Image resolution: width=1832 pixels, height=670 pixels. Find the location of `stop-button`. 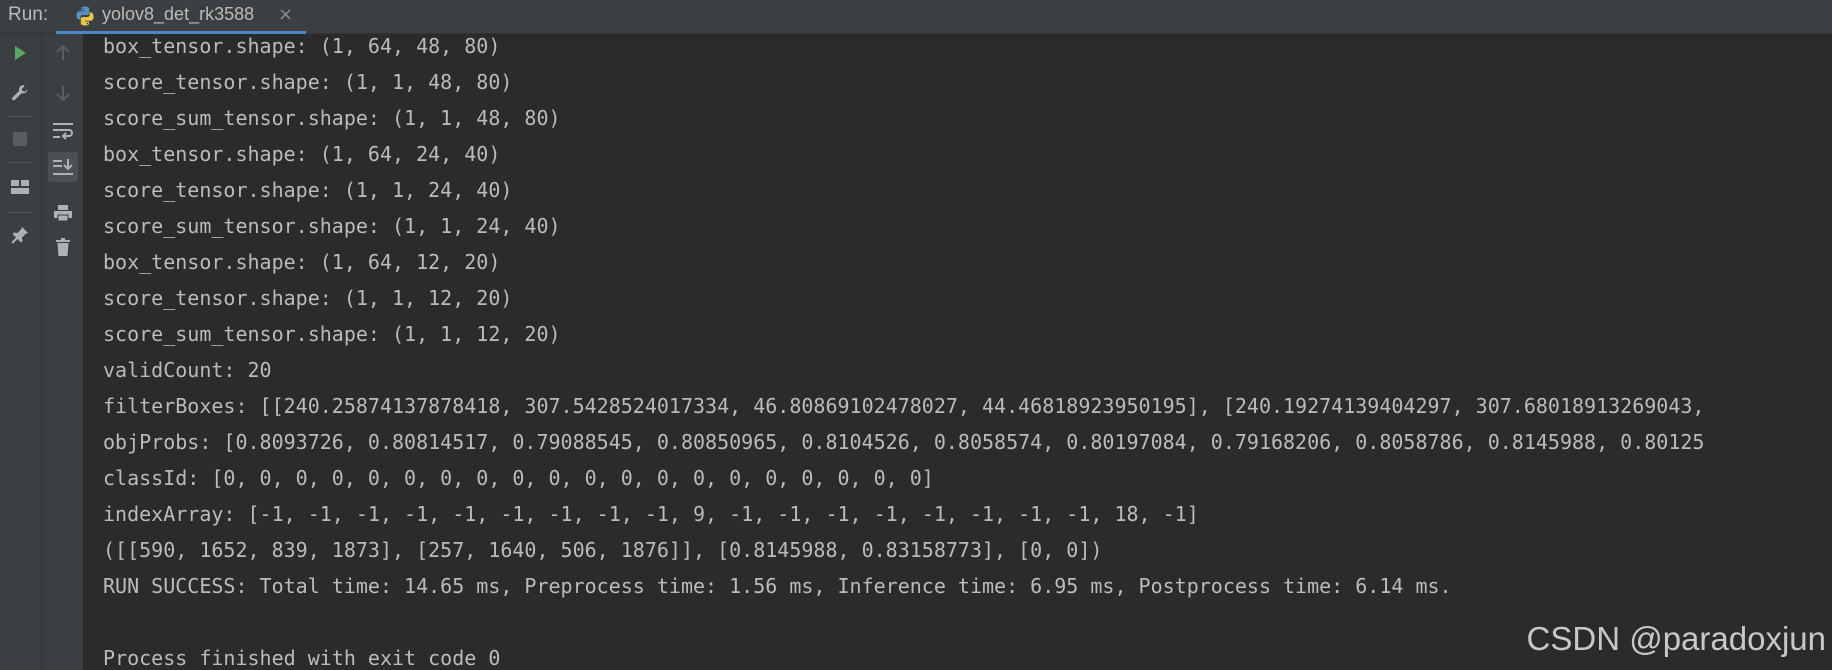

stop-button is located at coordinates (20, 139).